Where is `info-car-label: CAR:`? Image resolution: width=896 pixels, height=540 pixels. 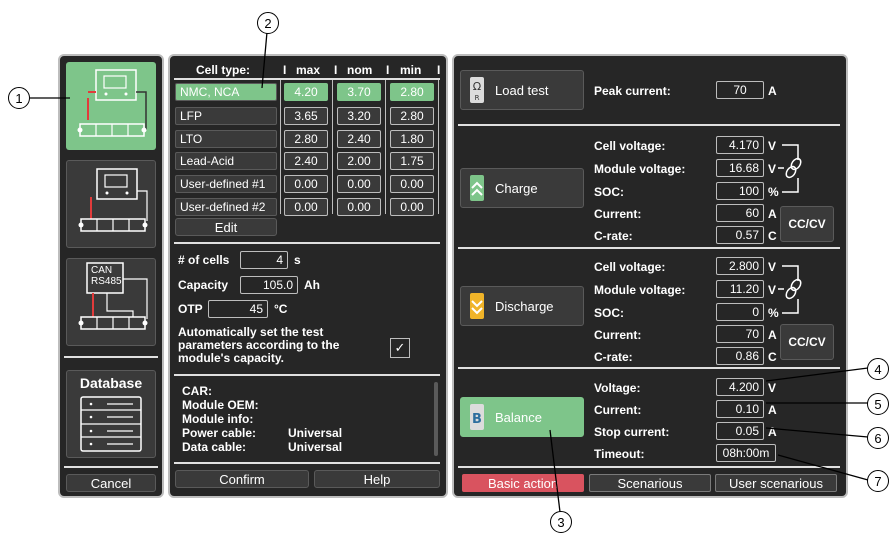
info-car-label: CAR: is located at coordinates (197, 391).